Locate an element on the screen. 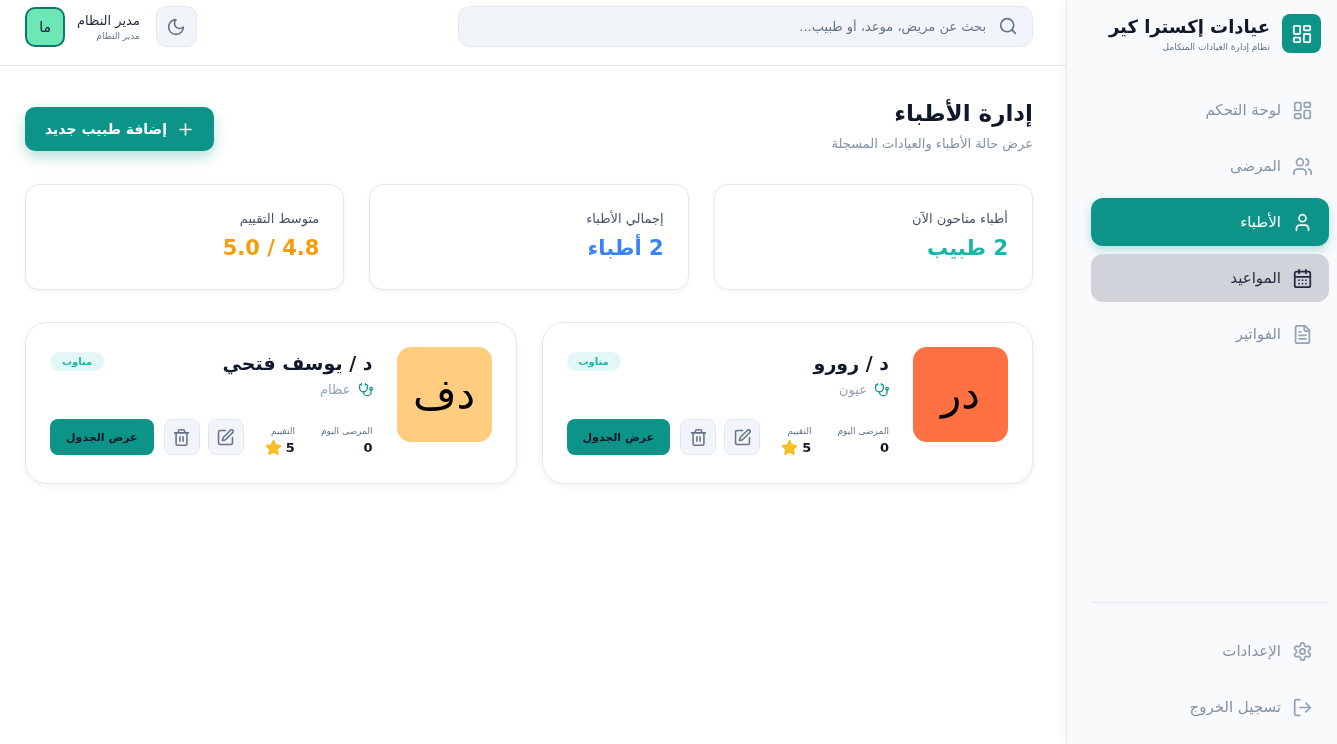 The width and height of the screenshot is (1337, 744). stat-value: 2 أطباء is located at coordinates (625, 248).